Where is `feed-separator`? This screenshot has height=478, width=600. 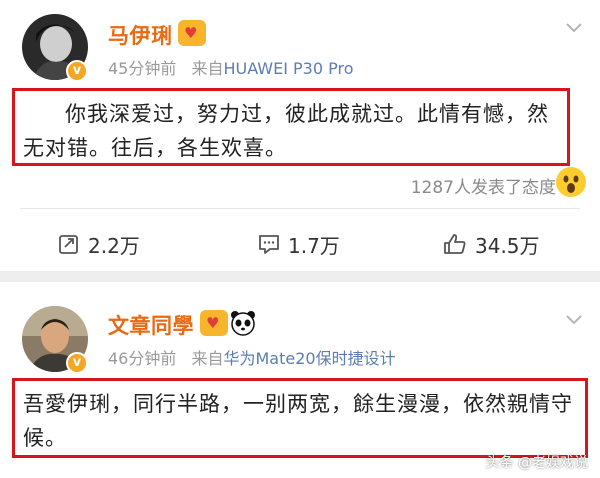 feed-separator is located at coordinates (300, 276).